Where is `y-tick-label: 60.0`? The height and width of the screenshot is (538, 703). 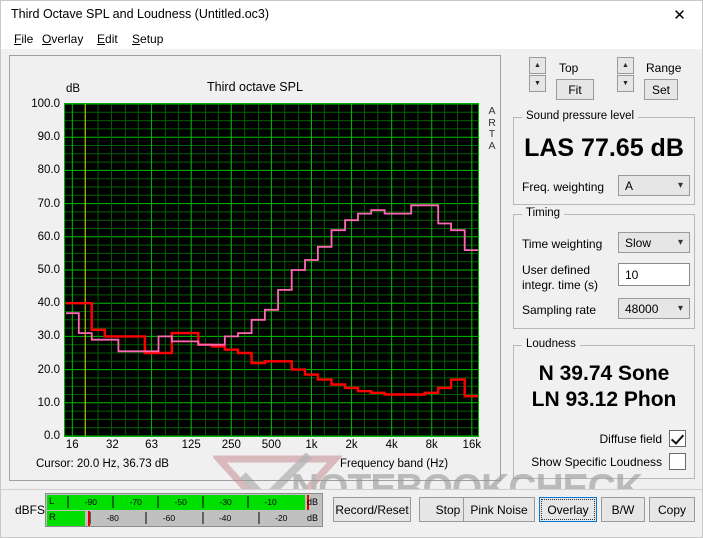 y-tick-label: 60.0 is located at coordinates (48, 236).